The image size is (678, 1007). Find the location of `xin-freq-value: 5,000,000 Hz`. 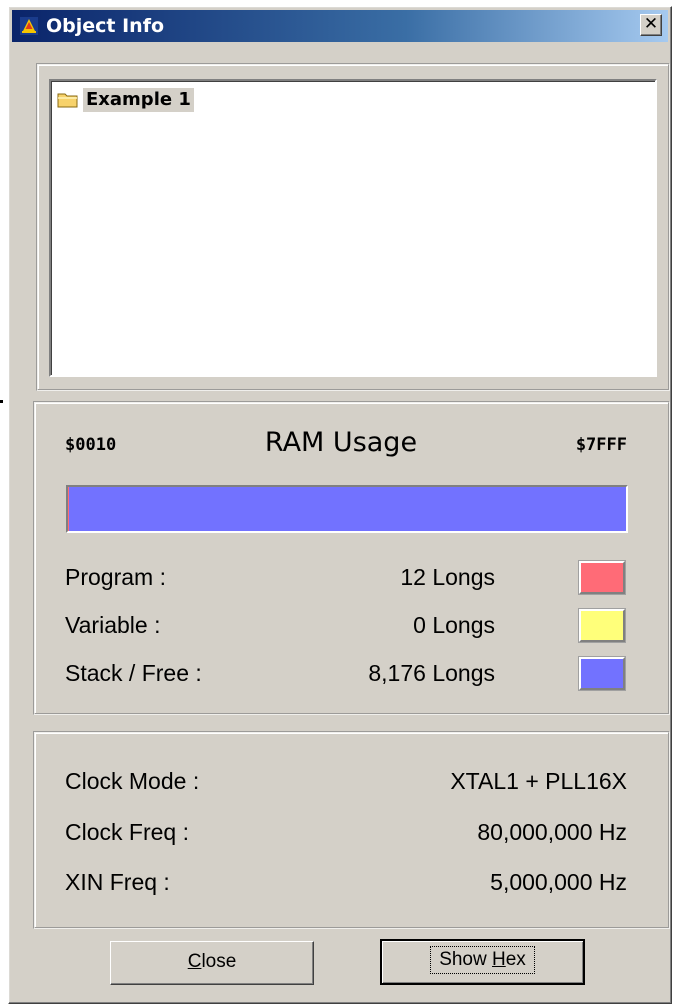

xin-freq-value: 5,000,000 Hz is located at coordinates (558, 882).